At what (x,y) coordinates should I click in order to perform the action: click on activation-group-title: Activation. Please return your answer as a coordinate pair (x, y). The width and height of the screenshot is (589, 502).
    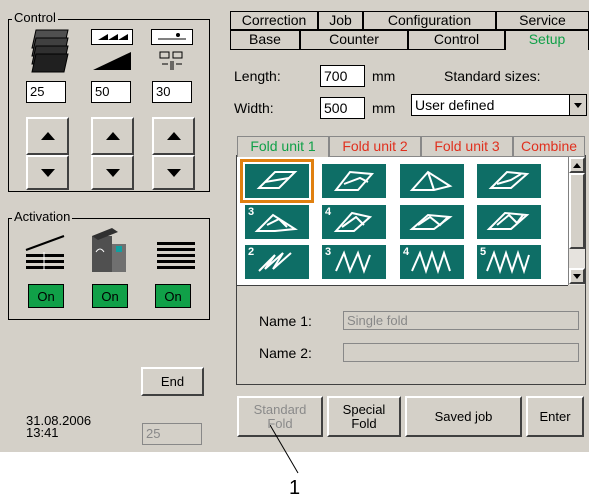
    Looking at the image, I should click on (42, 216).